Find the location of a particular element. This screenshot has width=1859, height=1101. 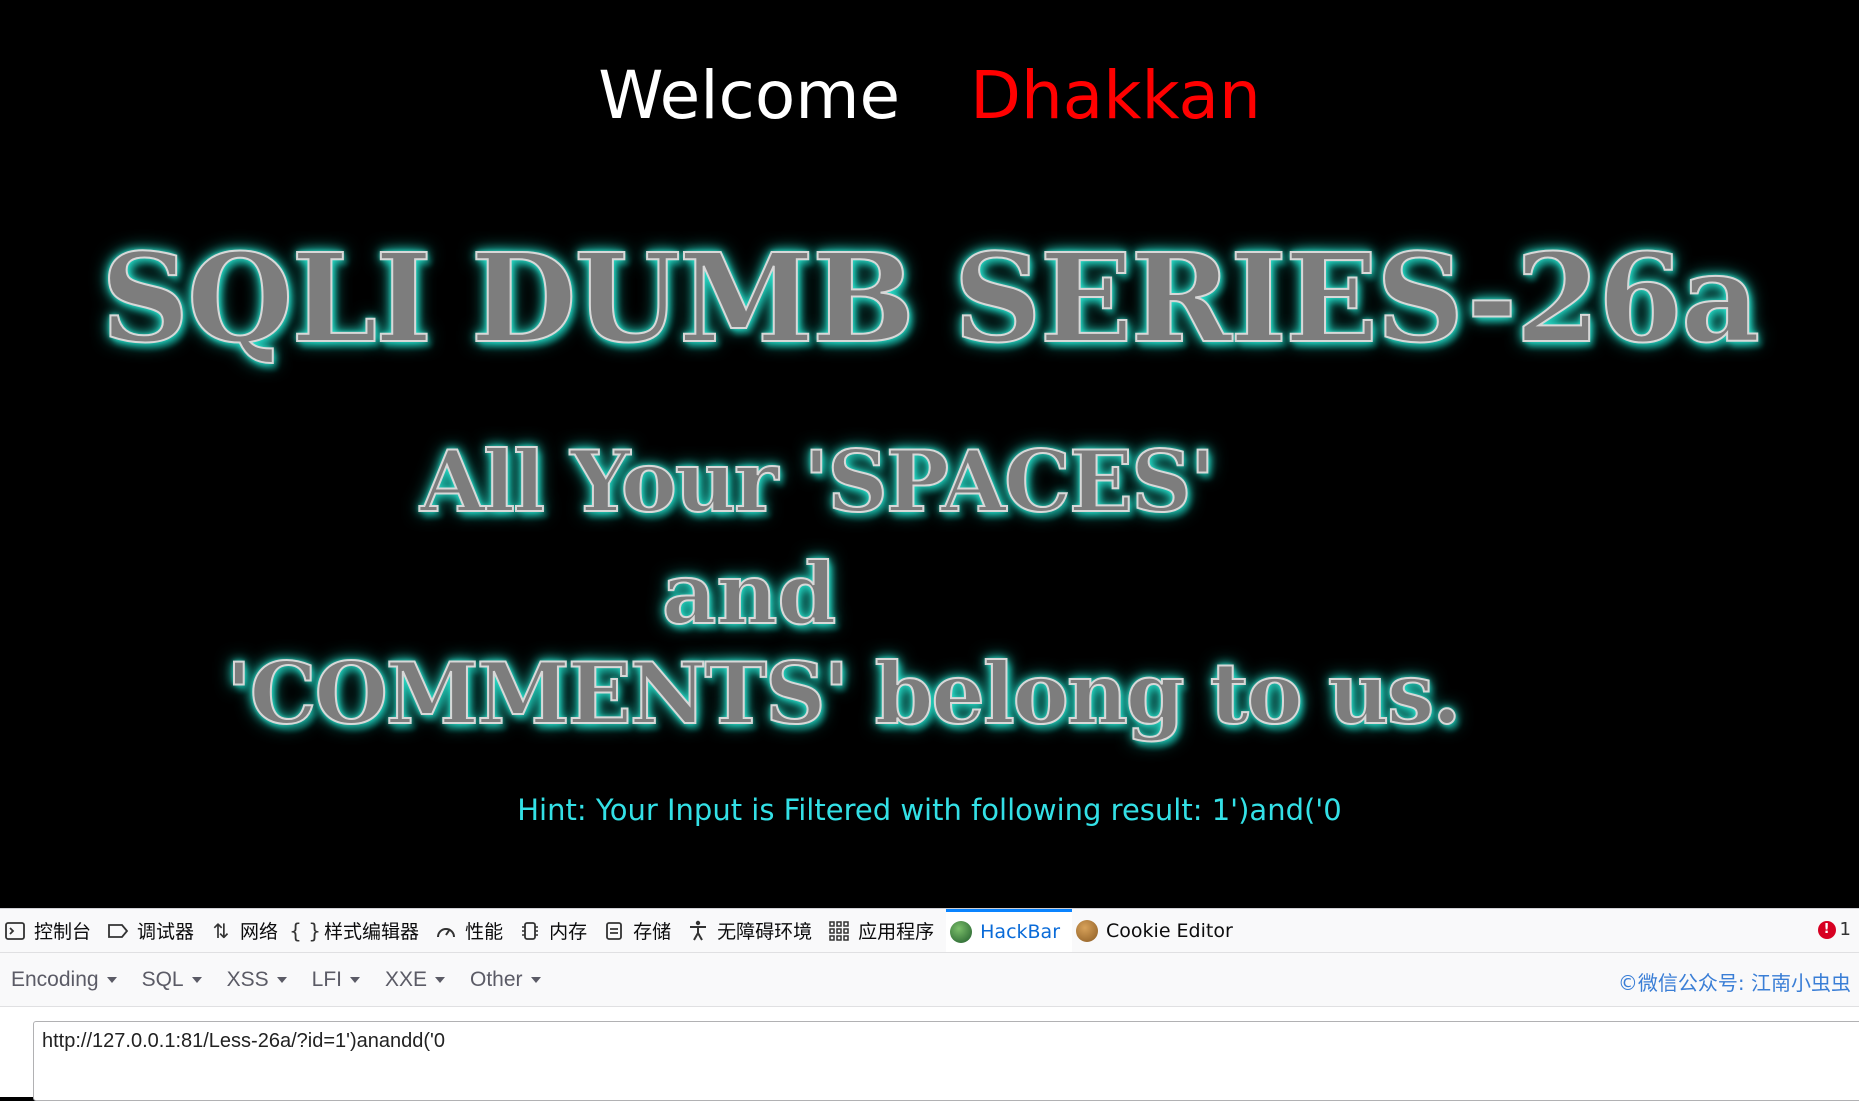

tab-cookie-editor: Cookie Editor is located at coordinates (1158, 930).